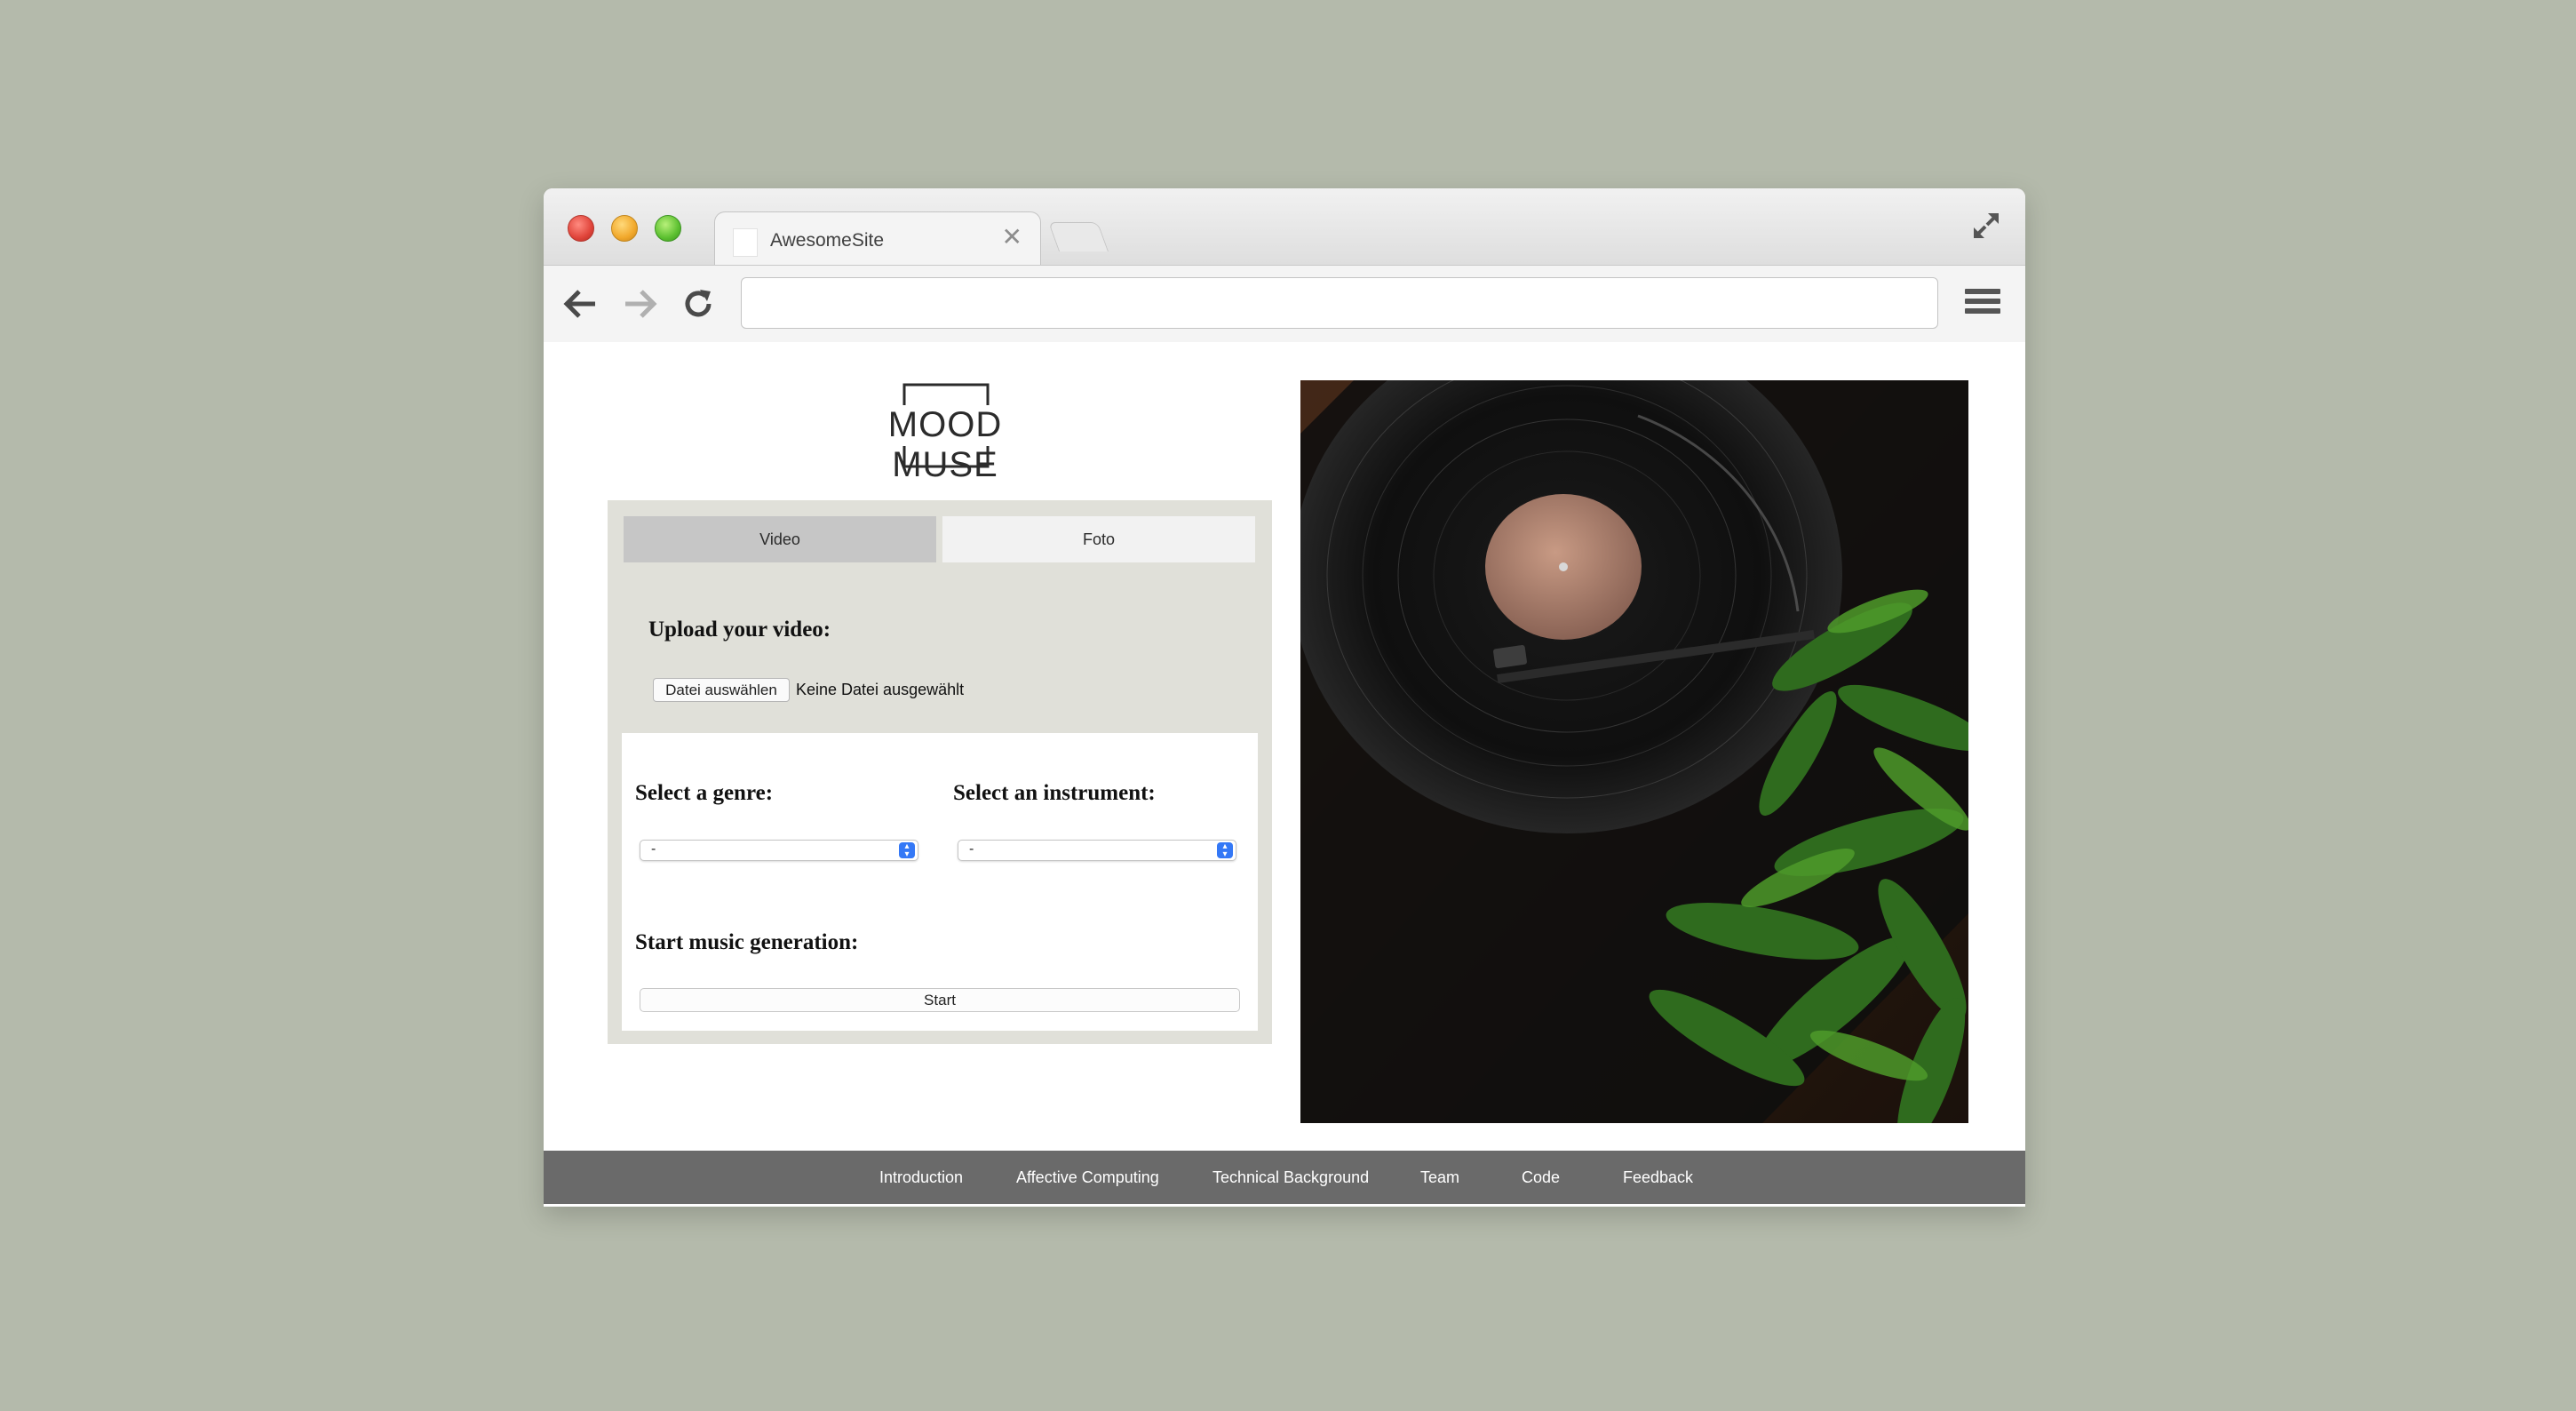 The image size is (2576, 1411). Describe the element at coordinates (1658, 1177) in the screenshot. I see `footer-link-feedback: Feedback` at that location.